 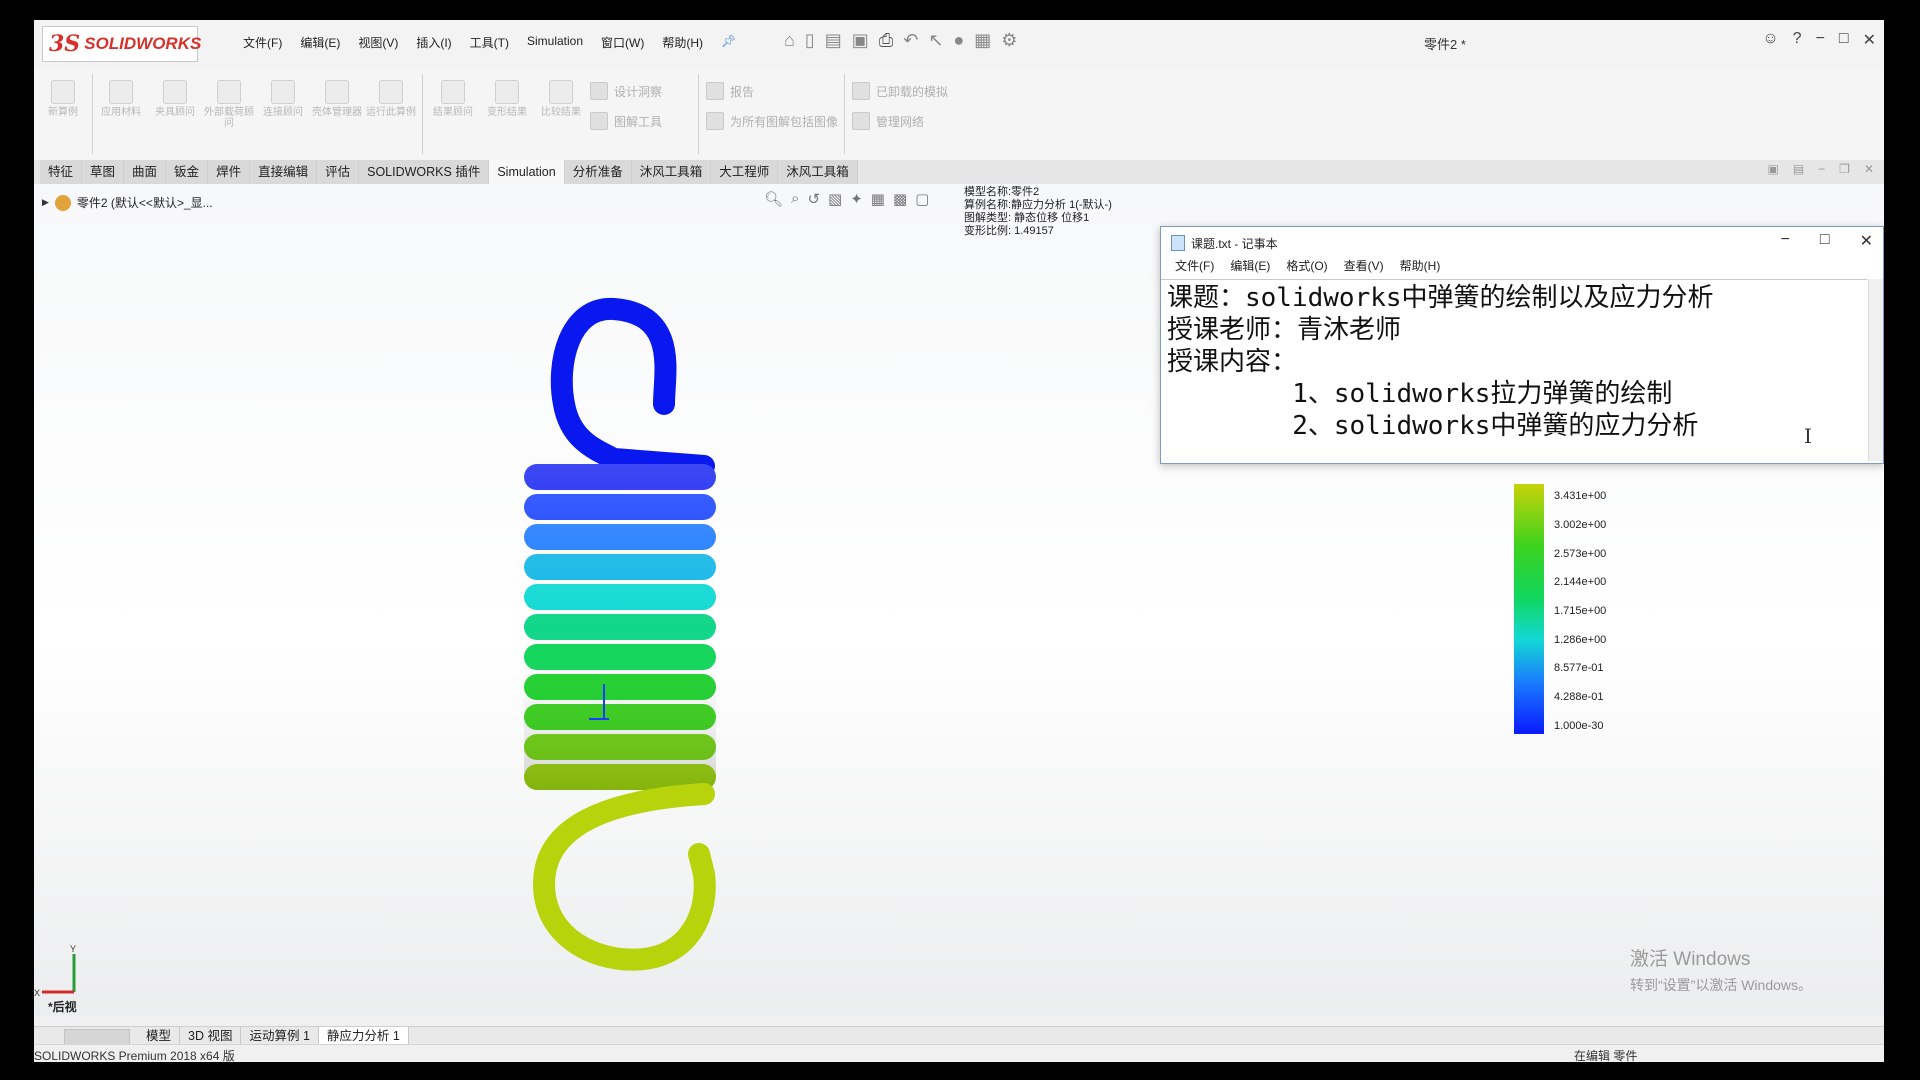 I want to click on minimize-doc-icon: −, so click(x=1821, y=169).